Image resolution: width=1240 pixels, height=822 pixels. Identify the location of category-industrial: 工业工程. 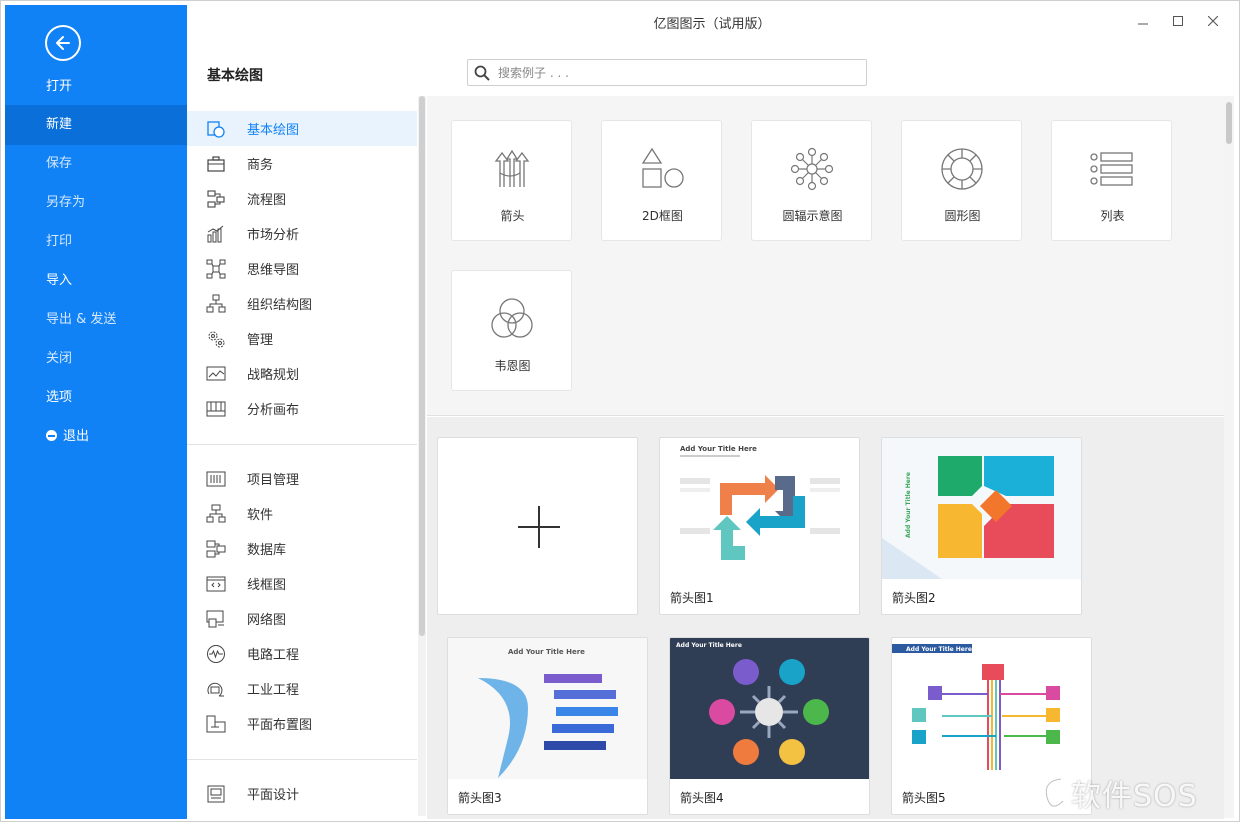
(302, 688).